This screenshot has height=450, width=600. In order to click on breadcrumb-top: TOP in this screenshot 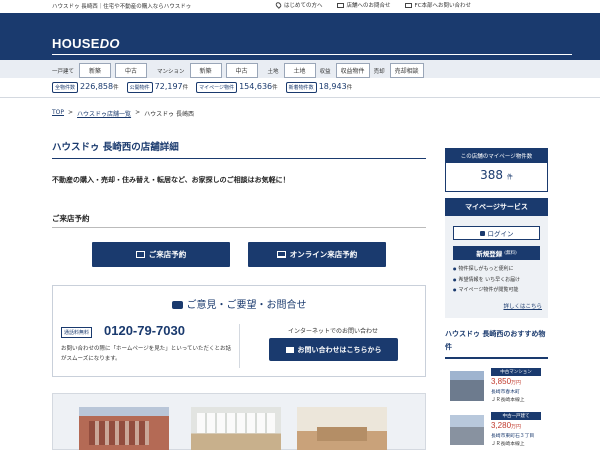, I will do `click(58, 113)`.